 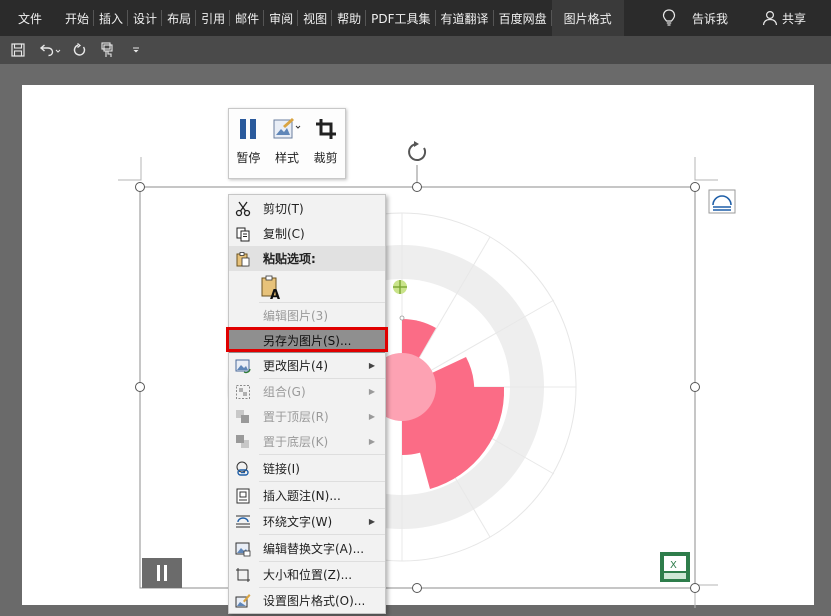 What do you see at coordinates (140, 387) in the screenshot?
I see `resize-handle-left` at bounding box center [140, 387].